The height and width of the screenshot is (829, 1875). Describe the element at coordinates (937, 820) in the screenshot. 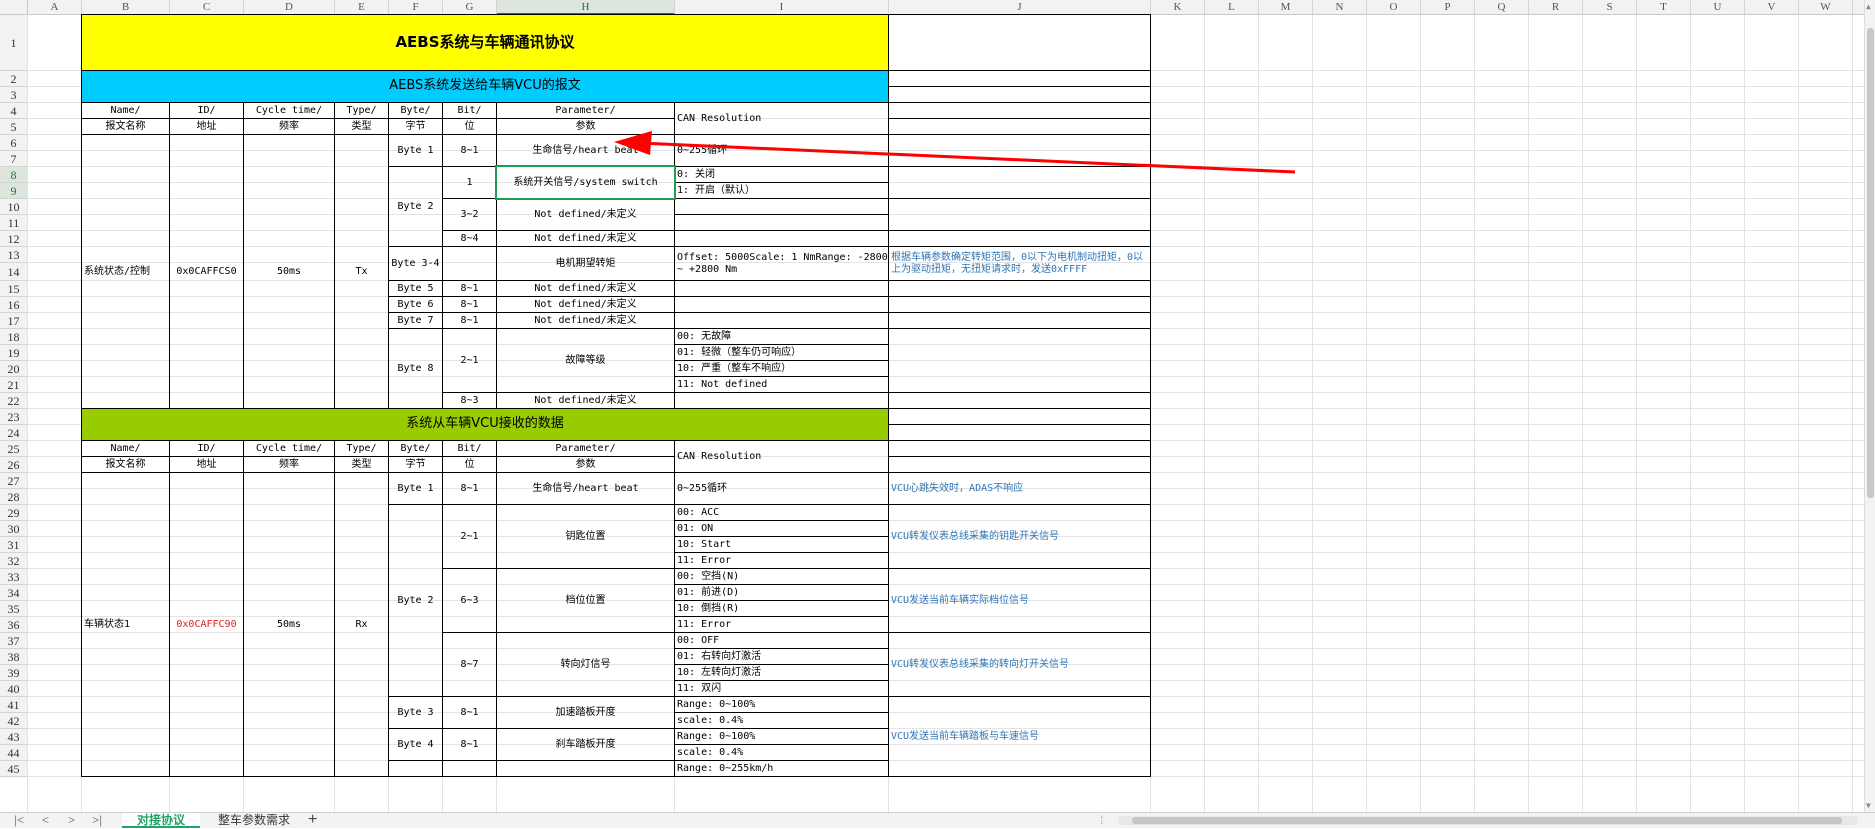

I see `sheet-tab-bar: |< < > >| 对接协议 整车参数需求 + ⁞` at that location.